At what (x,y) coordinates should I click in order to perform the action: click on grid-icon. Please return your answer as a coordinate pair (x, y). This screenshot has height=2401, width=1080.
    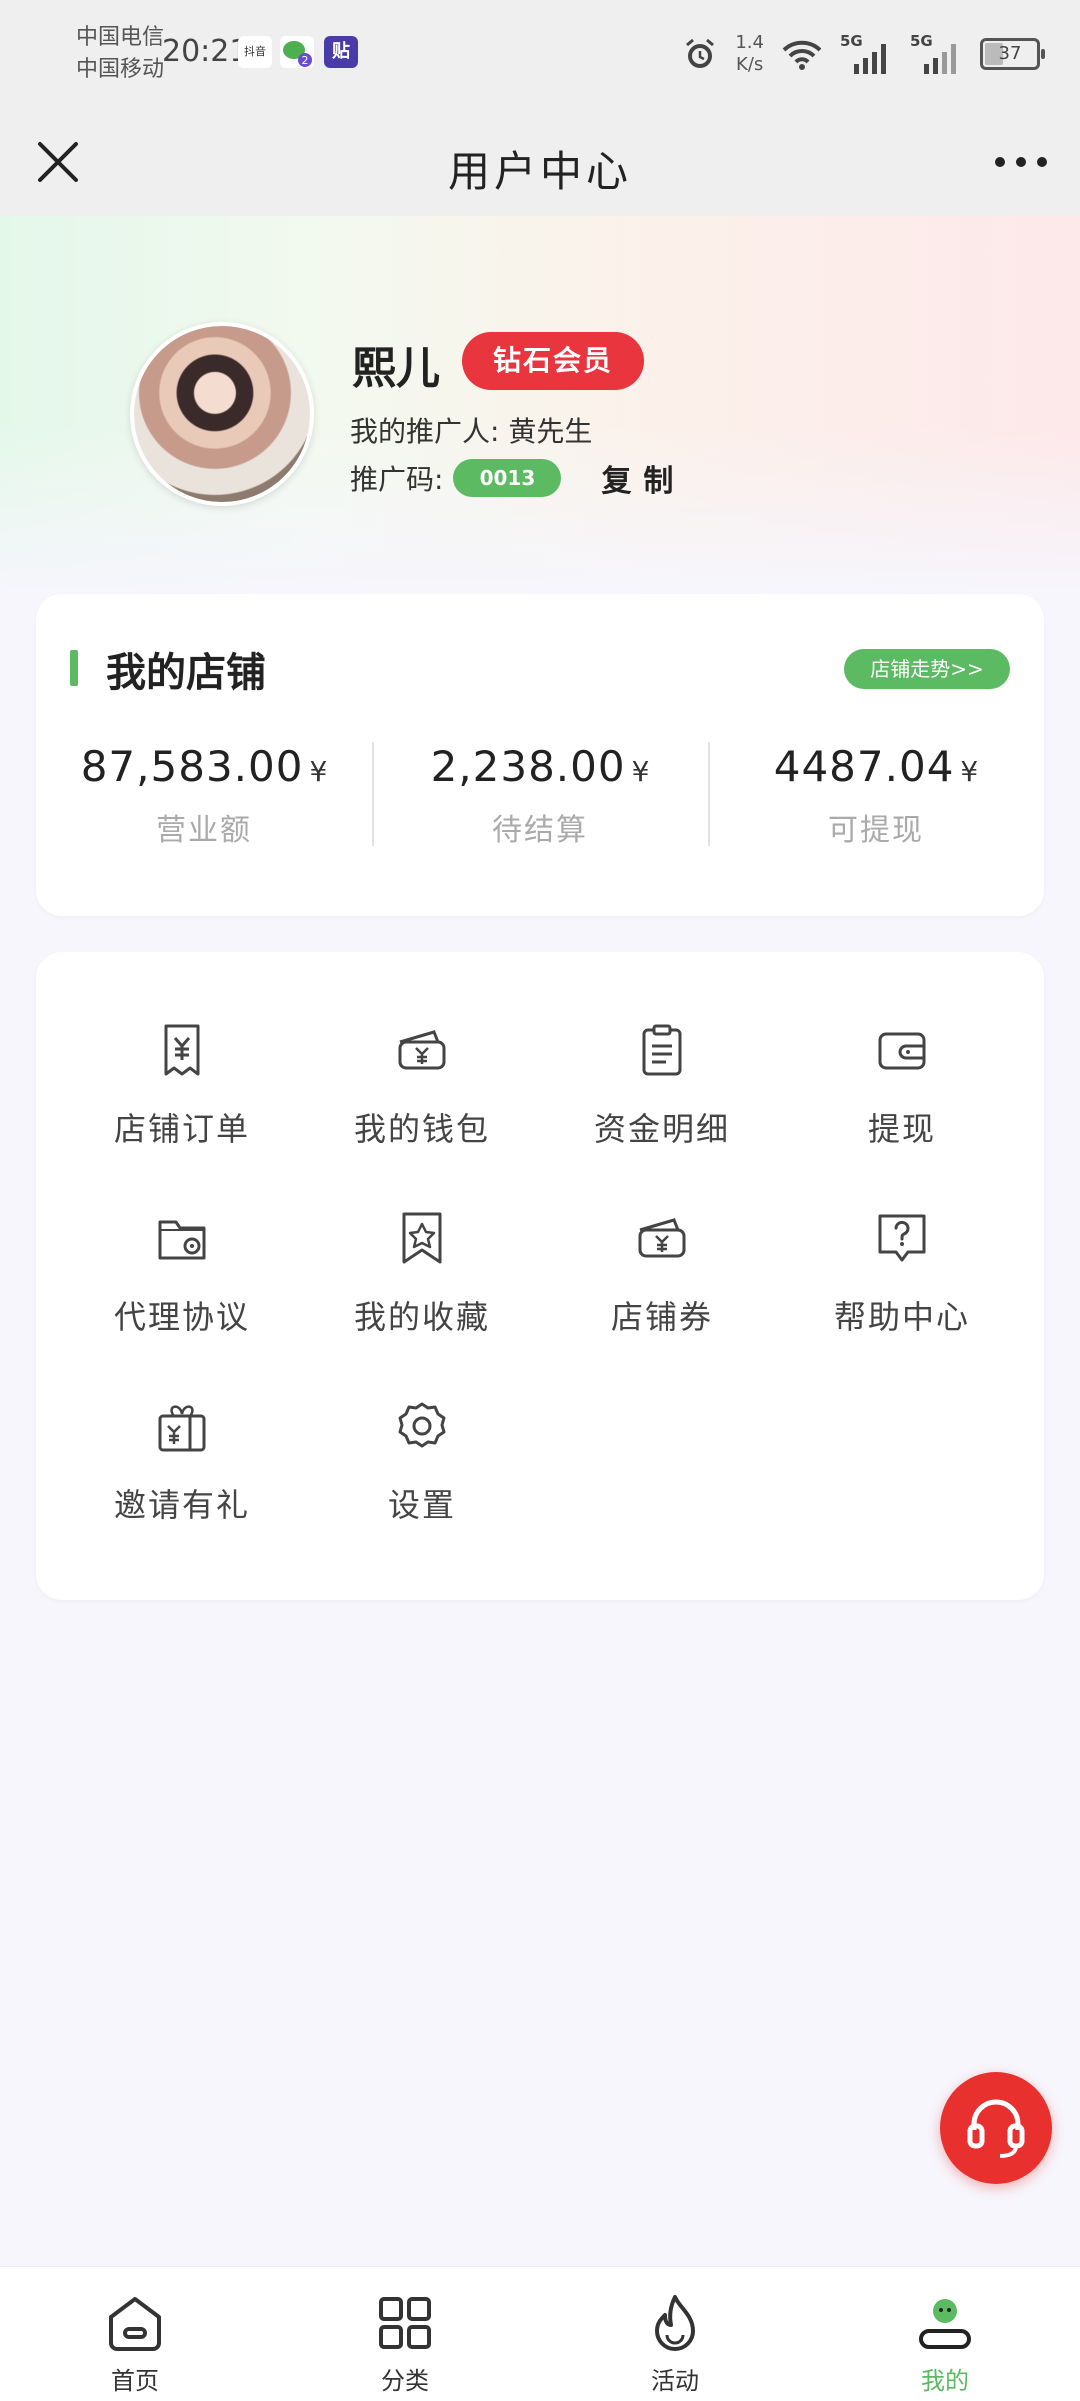
    Looking at the image, I should click on (405, 2323).